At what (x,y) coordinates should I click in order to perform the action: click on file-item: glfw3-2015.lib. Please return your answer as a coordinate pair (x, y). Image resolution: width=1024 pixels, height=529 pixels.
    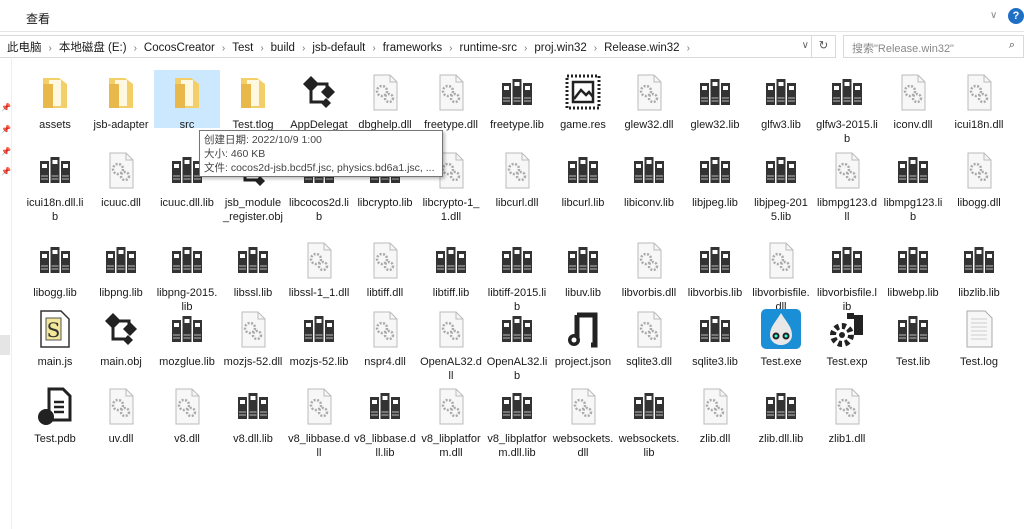
    Looking at the image, I should click on (847, 109).